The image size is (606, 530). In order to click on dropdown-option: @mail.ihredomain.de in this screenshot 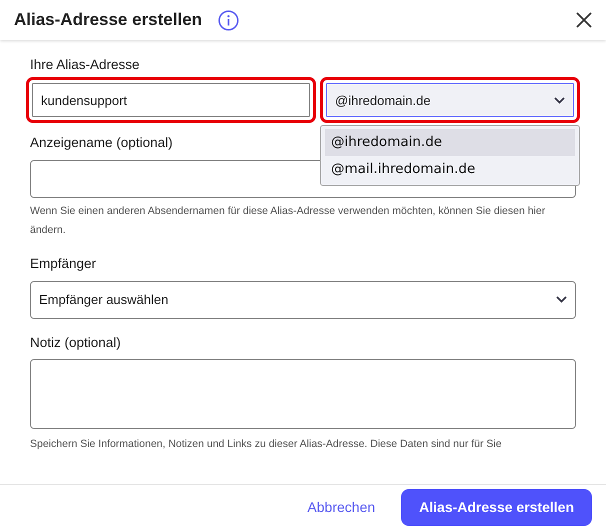, I will do `click(450, 169)`.